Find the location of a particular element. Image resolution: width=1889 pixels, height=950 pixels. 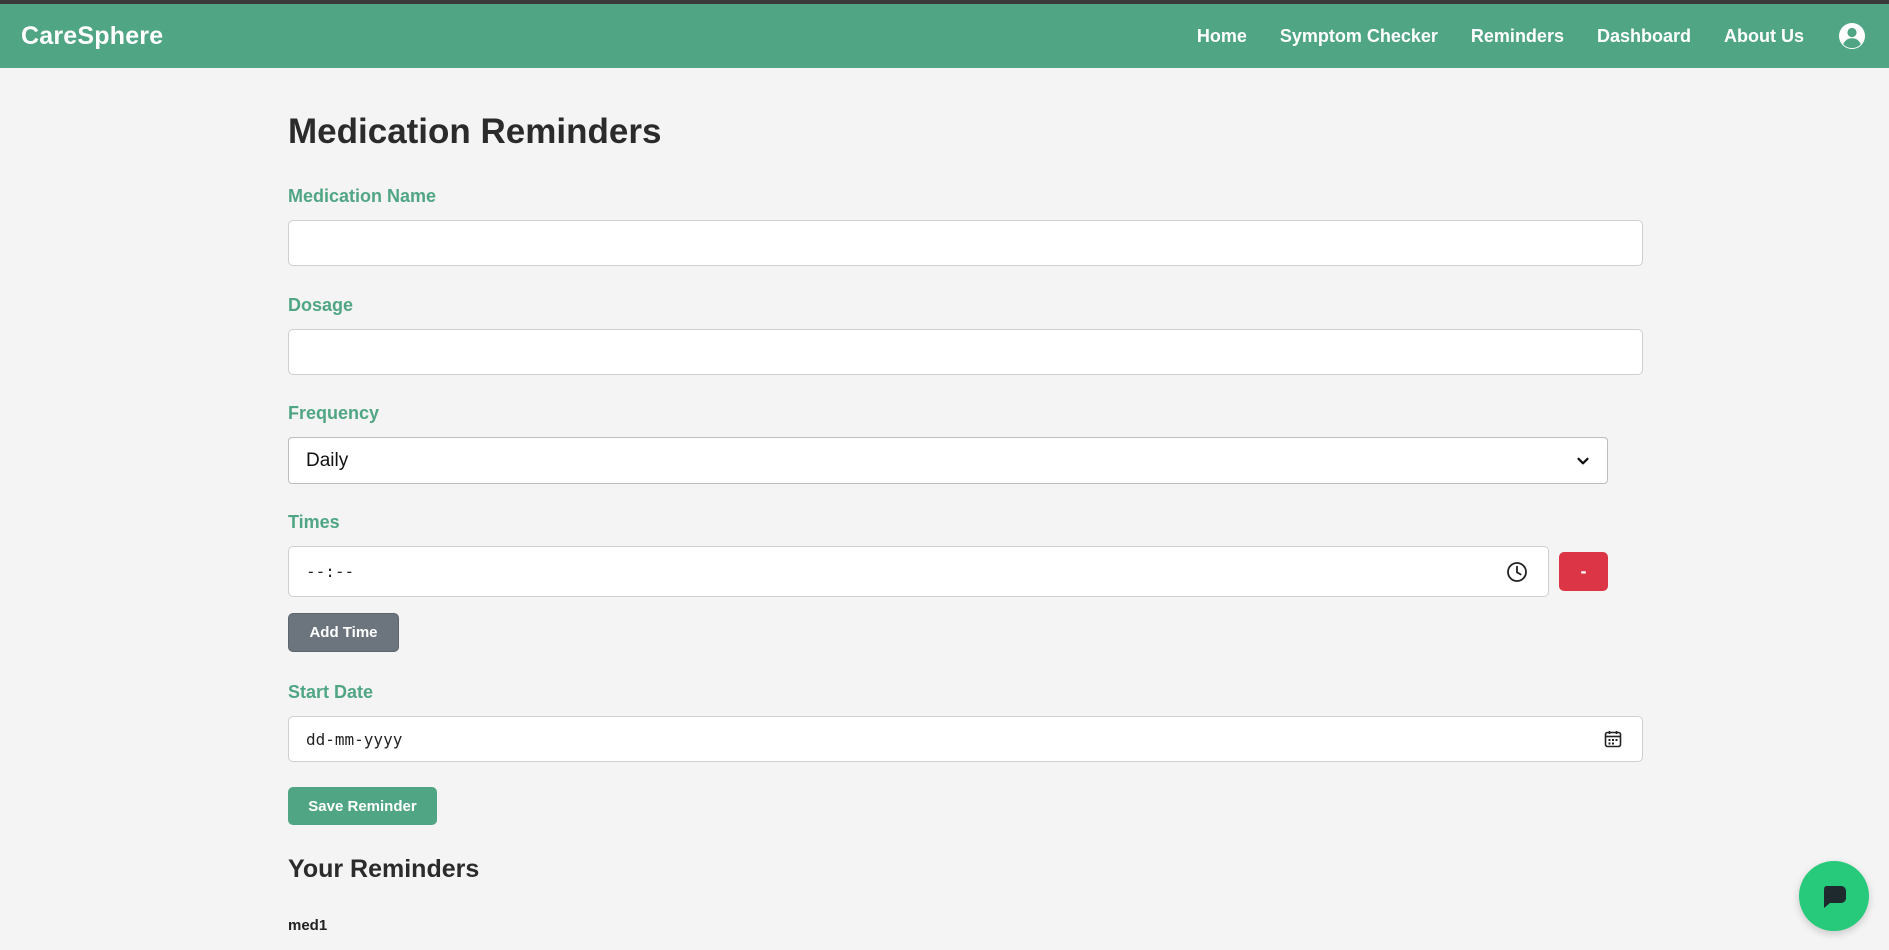

start-date-label: Start Date is located at coordinates (331, 692).